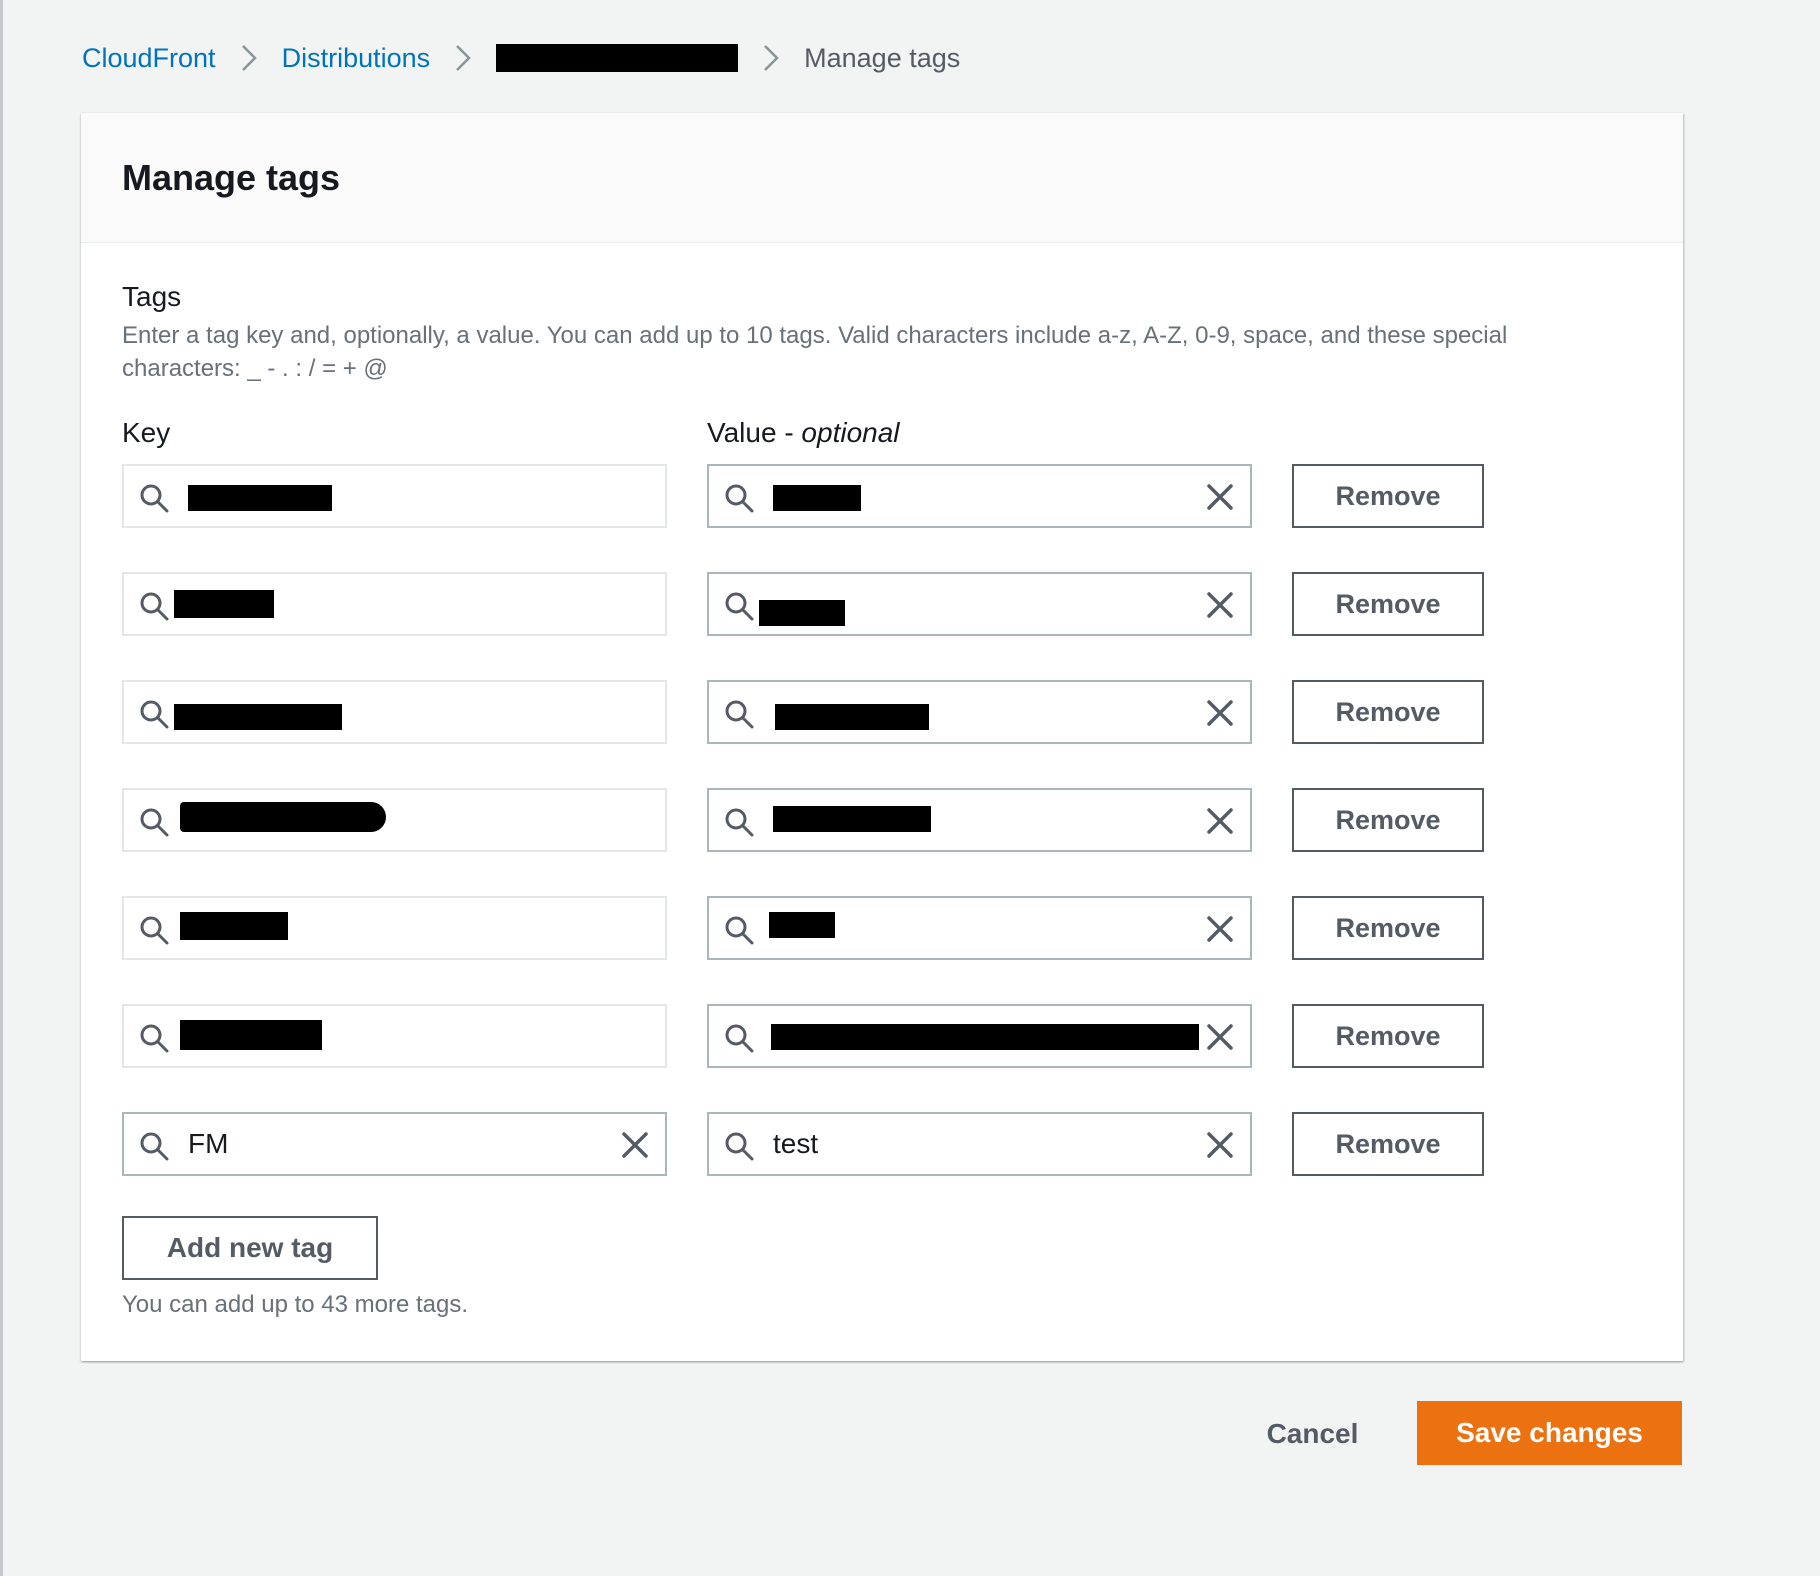  What do you see at coordinates (231, 177) in the screenshot?
I see `panel-title: Manage tags` at bounding box center [231, 177].